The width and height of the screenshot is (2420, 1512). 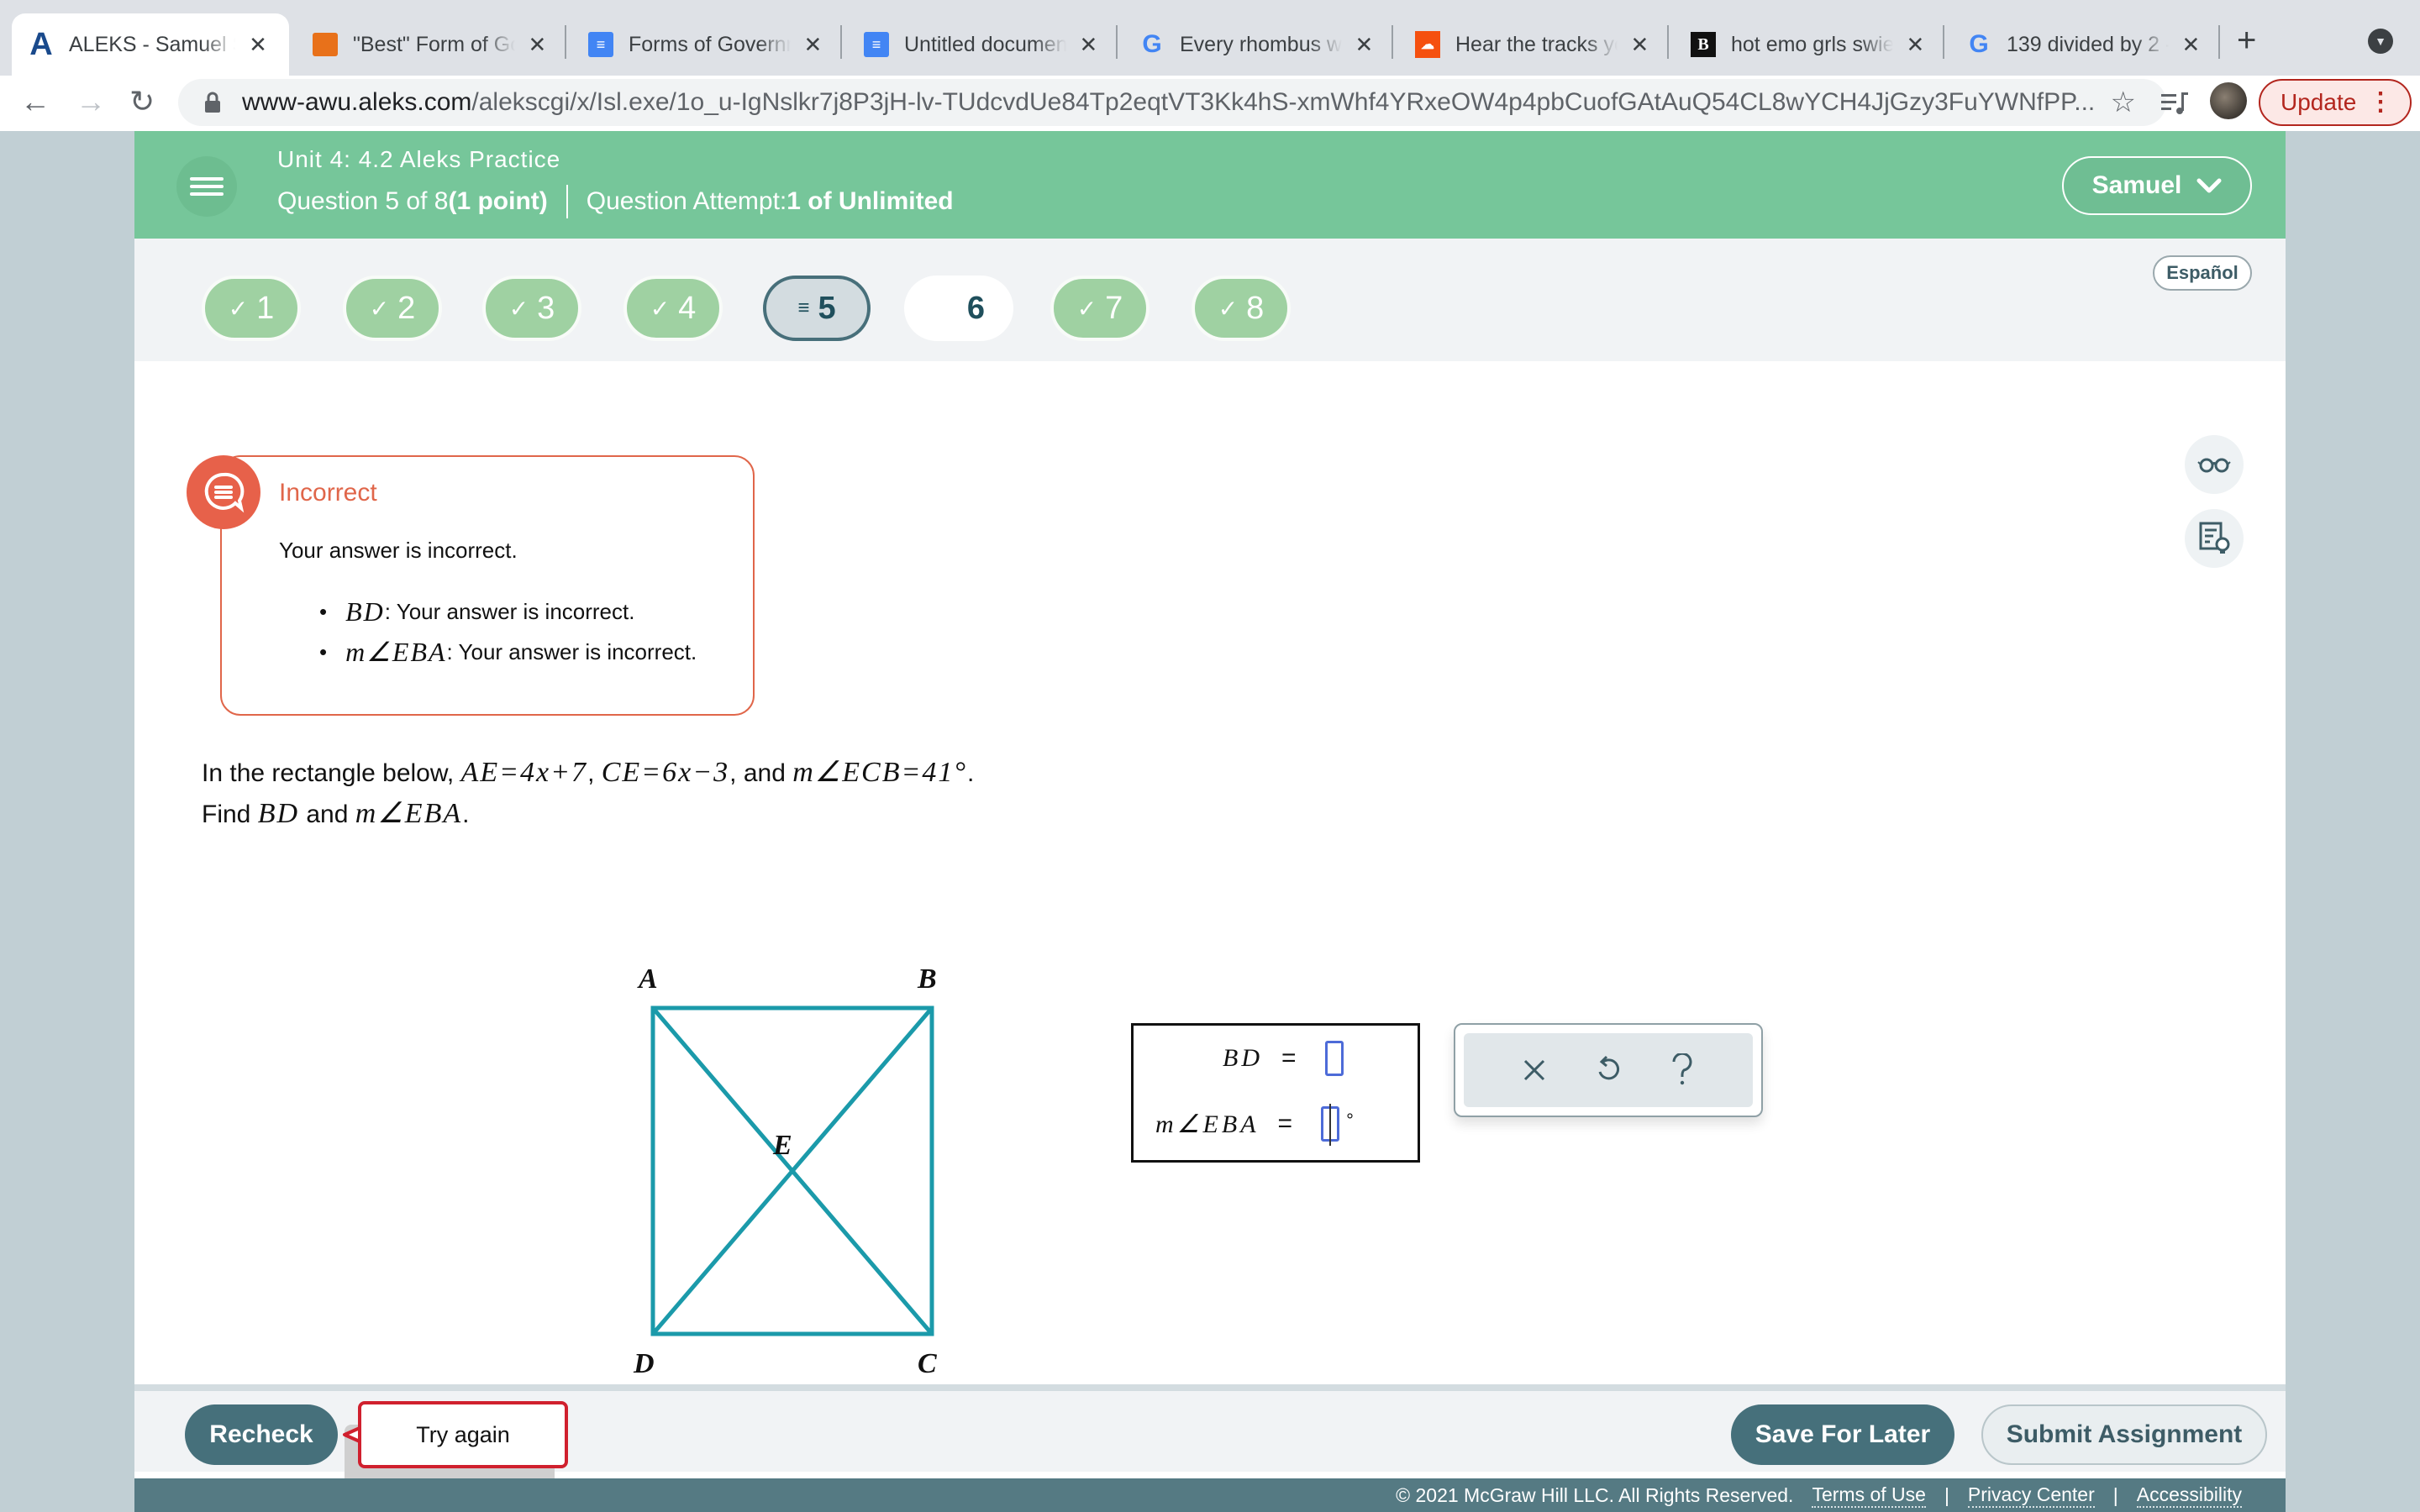 I want to click on feedback-badge, so click(x=224, y=492).